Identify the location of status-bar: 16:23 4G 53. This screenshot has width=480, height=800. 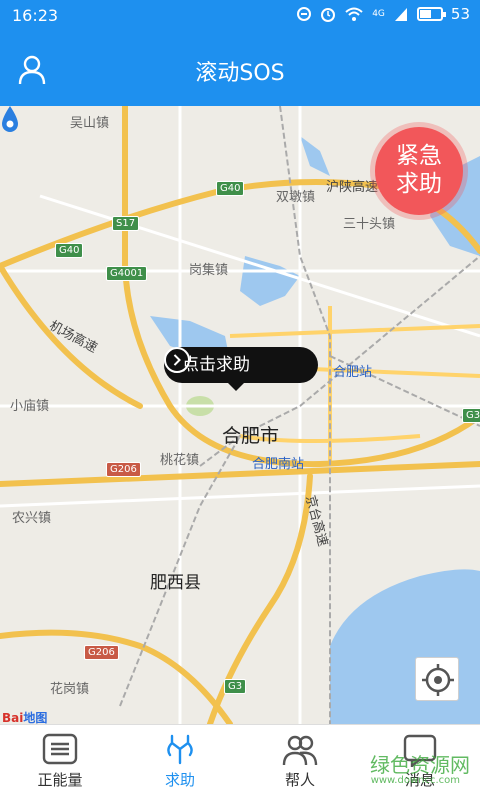
(240, 16).